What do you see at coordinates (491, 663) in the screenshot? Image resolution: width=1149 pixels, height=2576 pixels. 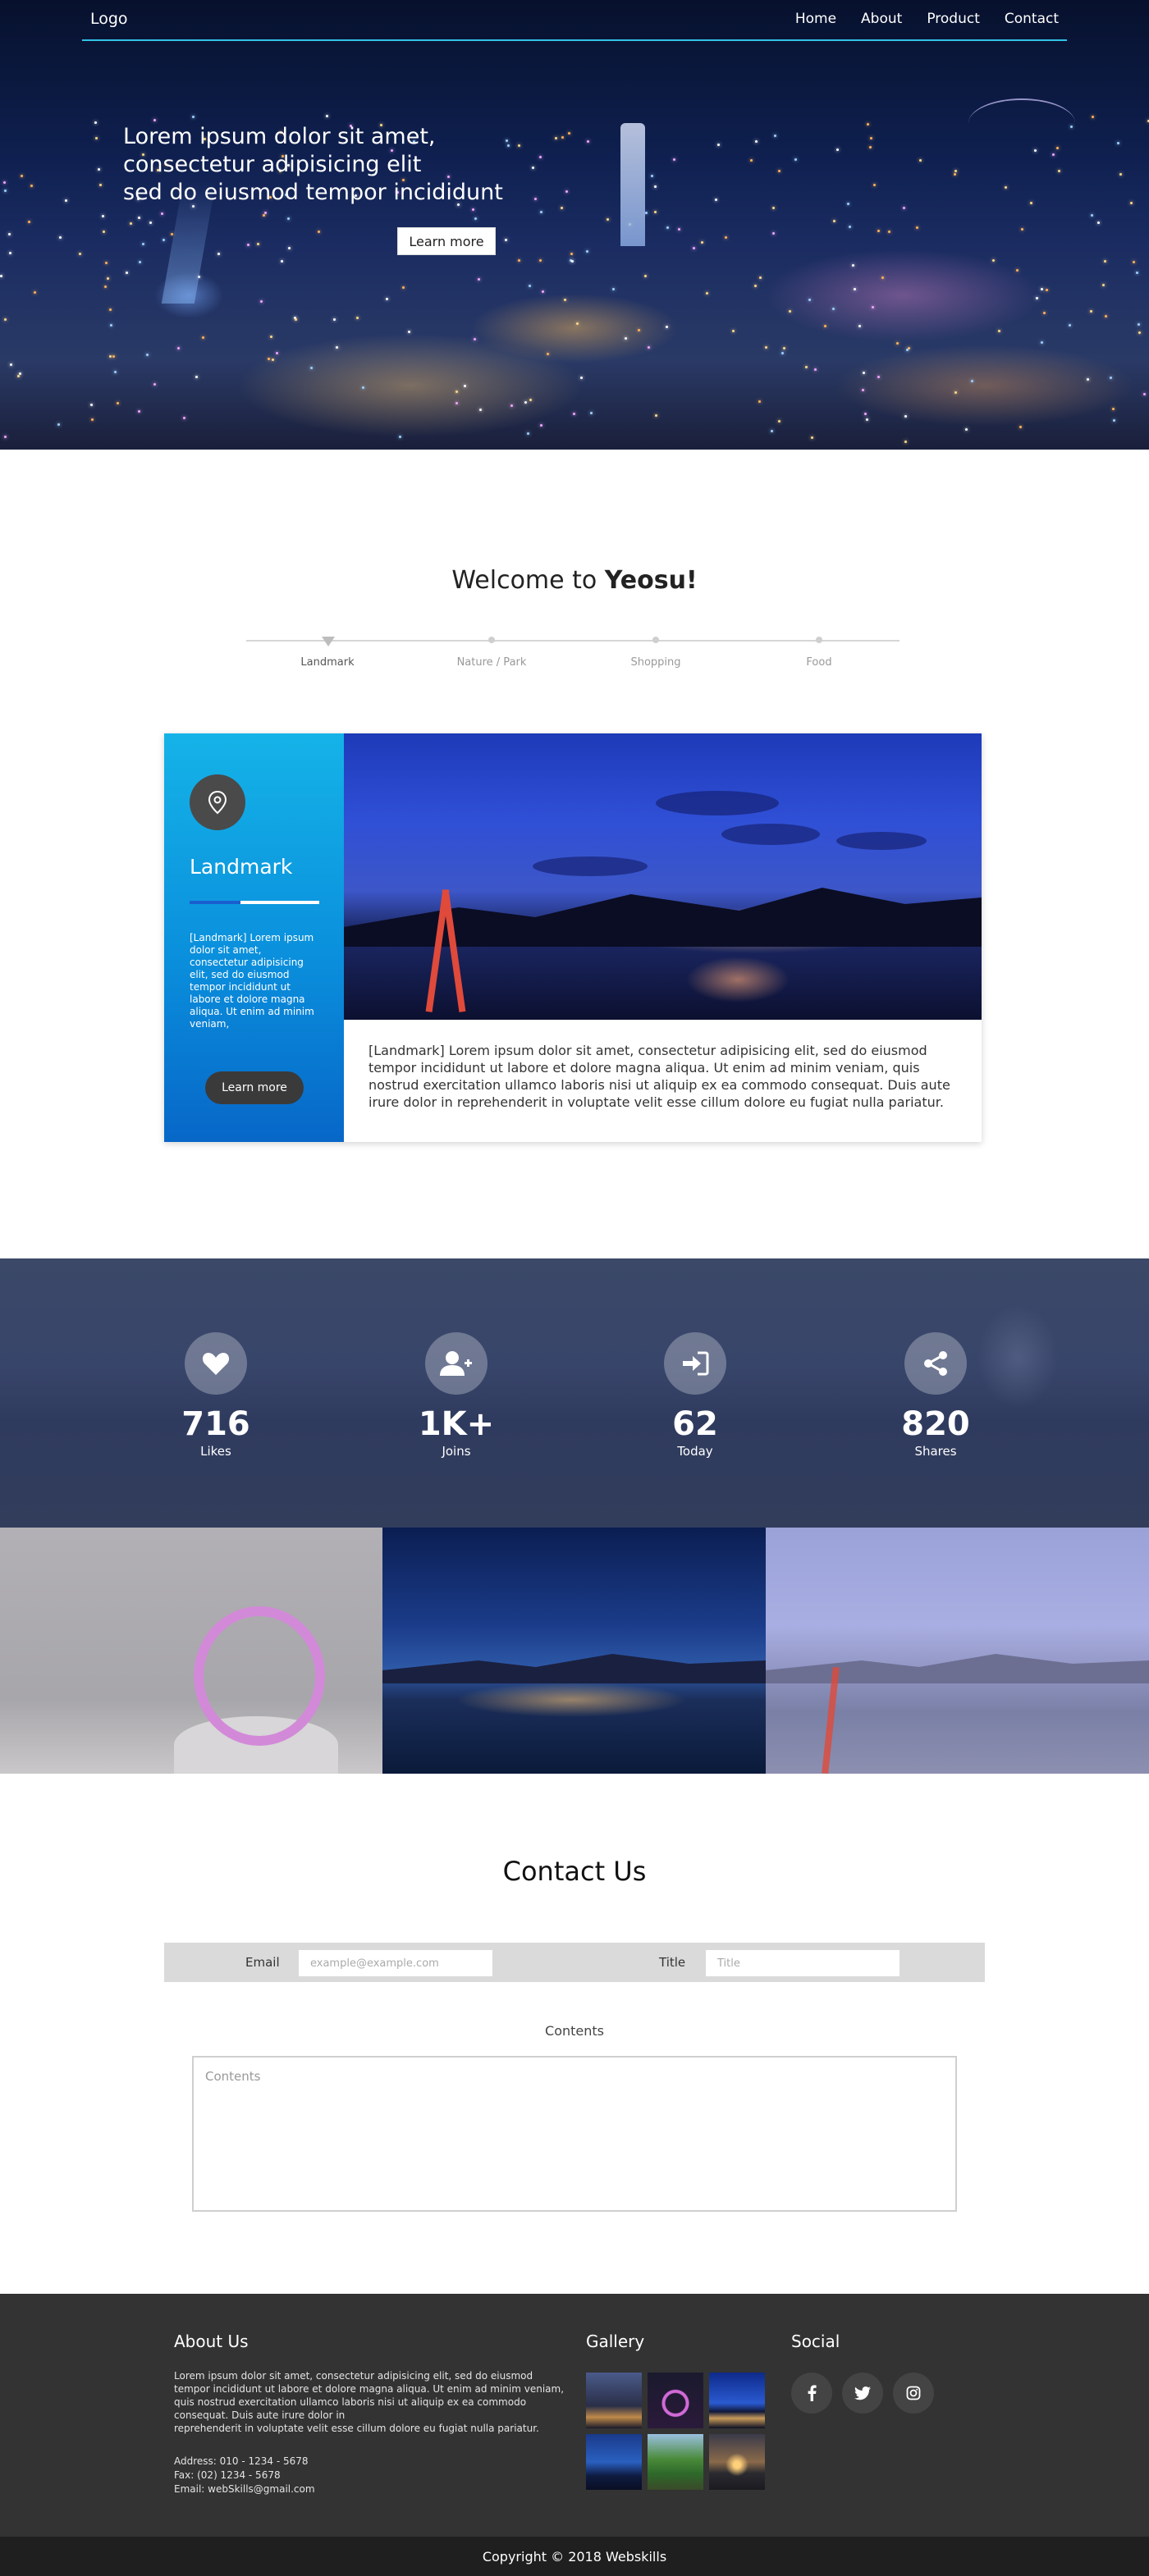 I see `tab-nature-park: Nature / Park` at bounding box center [491, 663].